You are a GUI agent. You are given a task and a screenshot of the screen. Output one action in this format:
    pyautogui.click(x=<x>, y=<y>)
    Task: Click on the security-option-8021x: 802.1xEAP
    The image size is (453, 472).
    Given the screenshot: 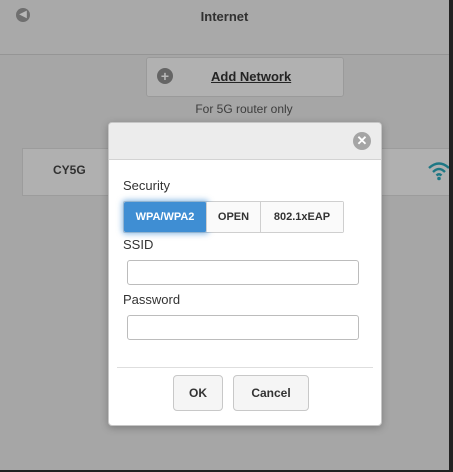 What is the action you would take?
    pyautogui.click(x=302, y=217)
    